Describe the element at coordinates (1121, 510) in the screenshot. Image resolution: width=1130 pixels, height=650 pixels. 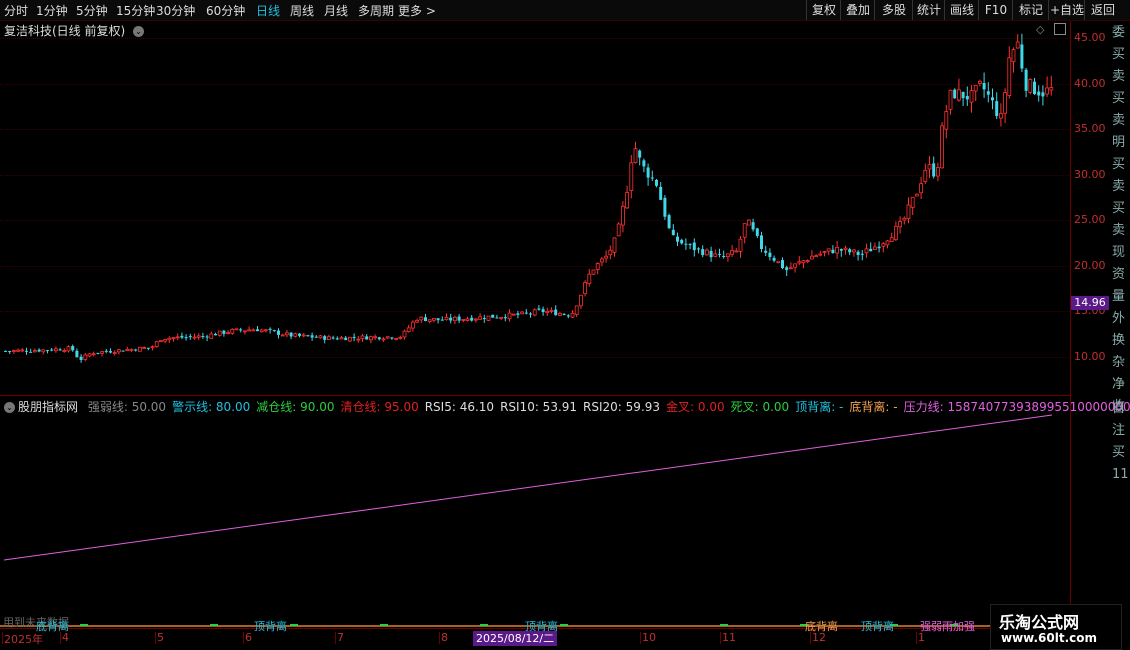
I see `indicator-side-strip: 自注买1111111111` at that location.